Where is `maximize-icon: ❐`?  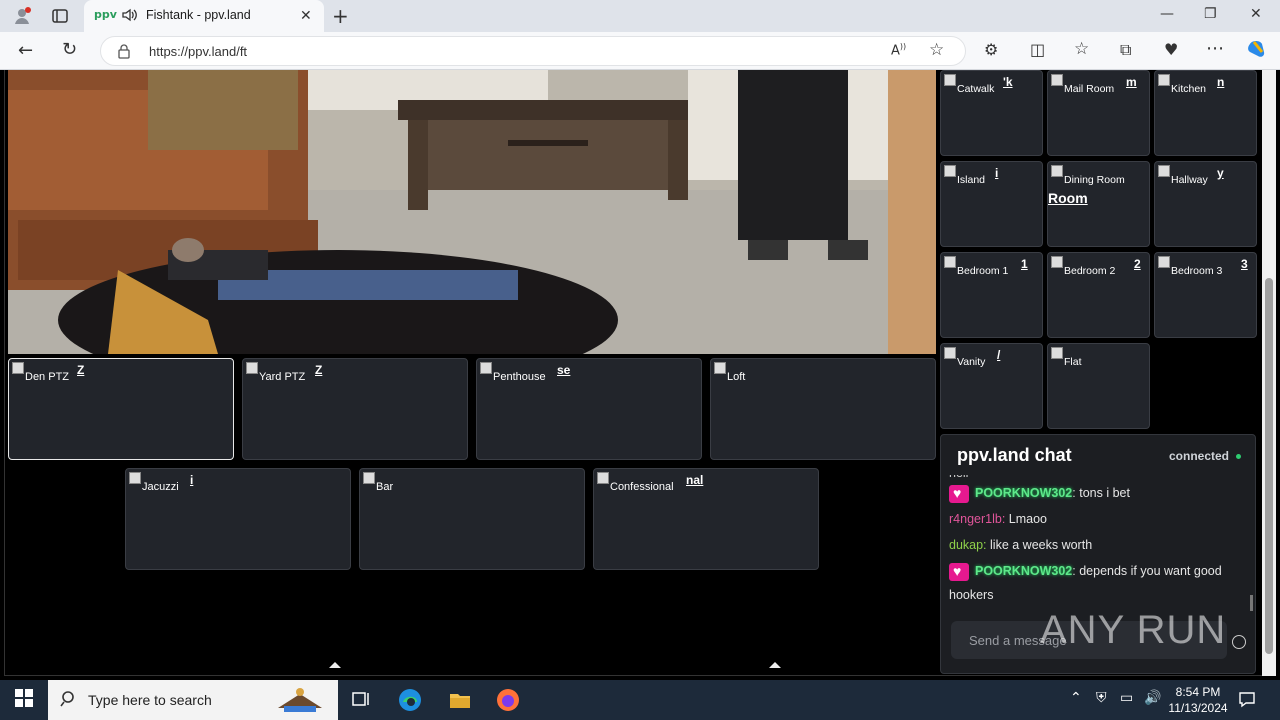 maximize-icon: ❐ is located at coordinates (1210, 14).